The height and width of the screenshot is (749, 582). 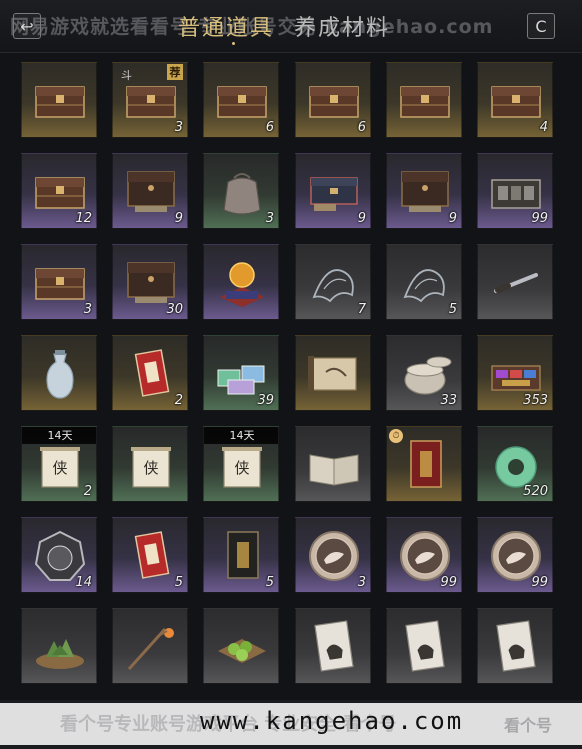 I want to click on refresh-button: C, so click(x=541, y=26).